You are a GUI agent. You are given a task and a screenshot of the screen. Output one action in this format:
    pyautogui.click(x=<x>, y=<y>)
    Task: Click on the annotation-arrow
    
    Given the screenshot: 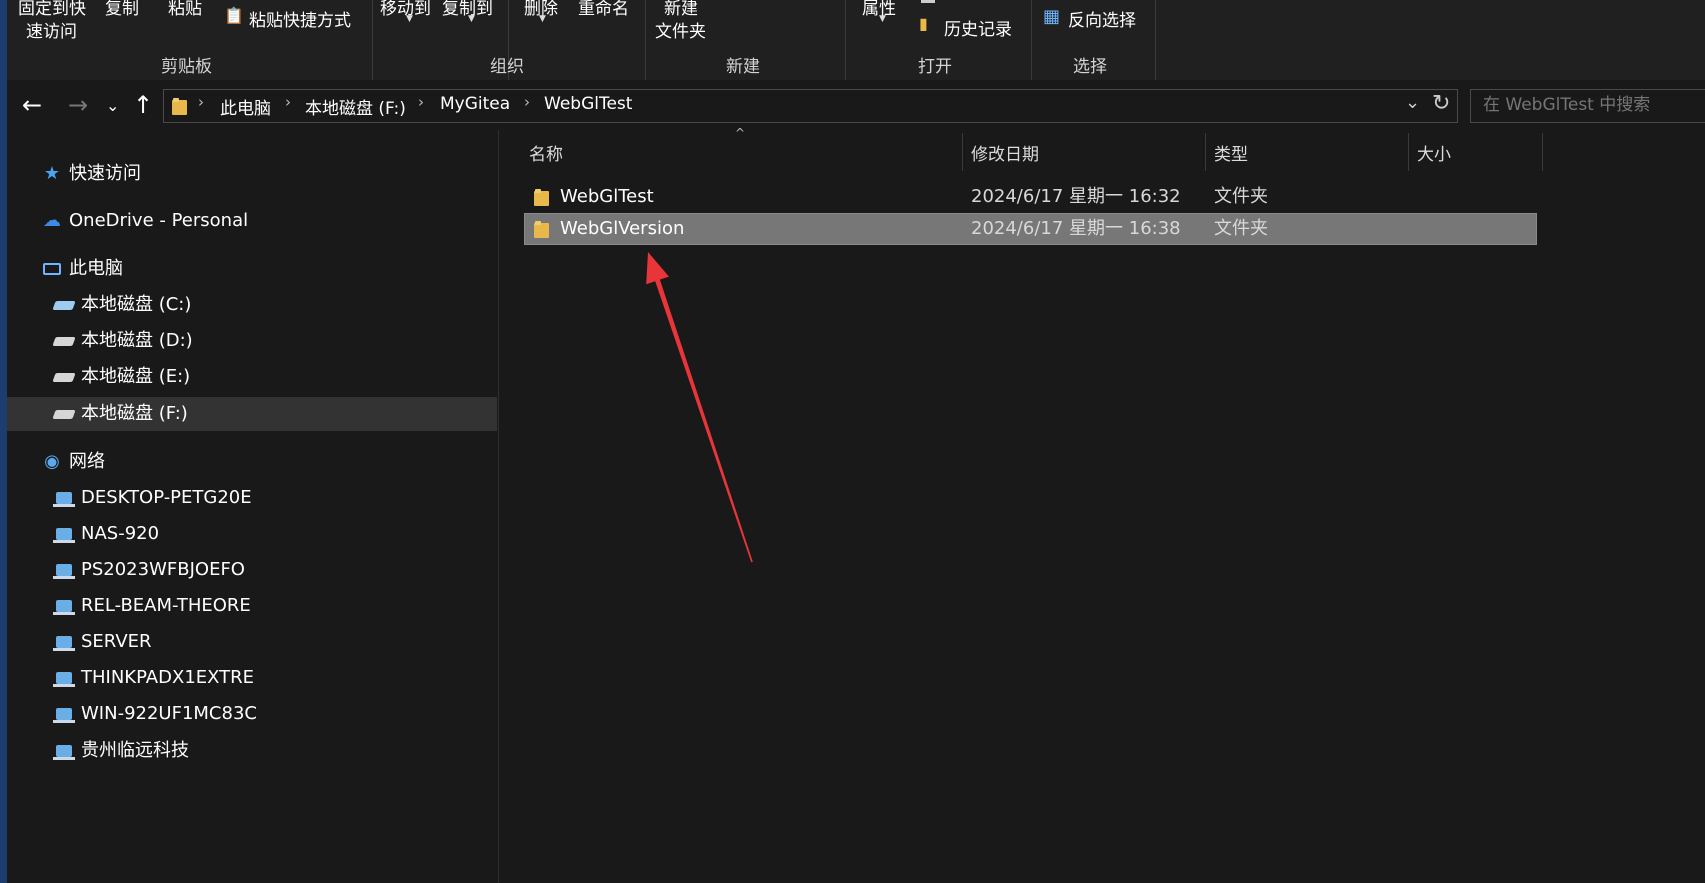 What is the action you would take?
    pyautogui.click(x=699, y=407)
    